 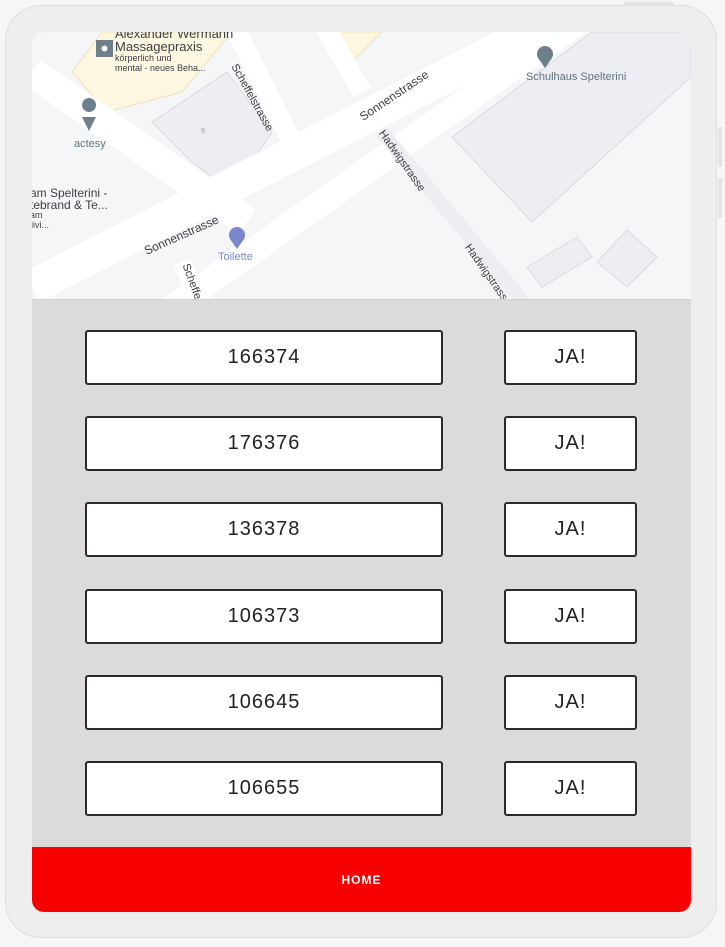 I want to click on code-row: 106655 JA!, so click(x=361, y=789).